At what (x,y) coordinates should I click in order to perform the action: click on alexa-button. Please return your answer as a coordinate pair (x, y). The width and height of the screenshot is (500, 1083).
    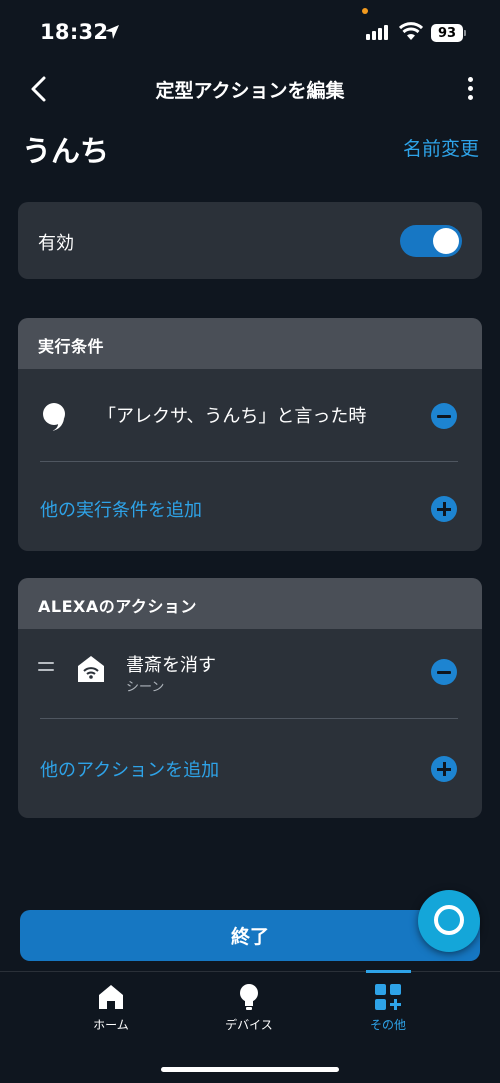
    Looking at the image, I should click on (449, 921).